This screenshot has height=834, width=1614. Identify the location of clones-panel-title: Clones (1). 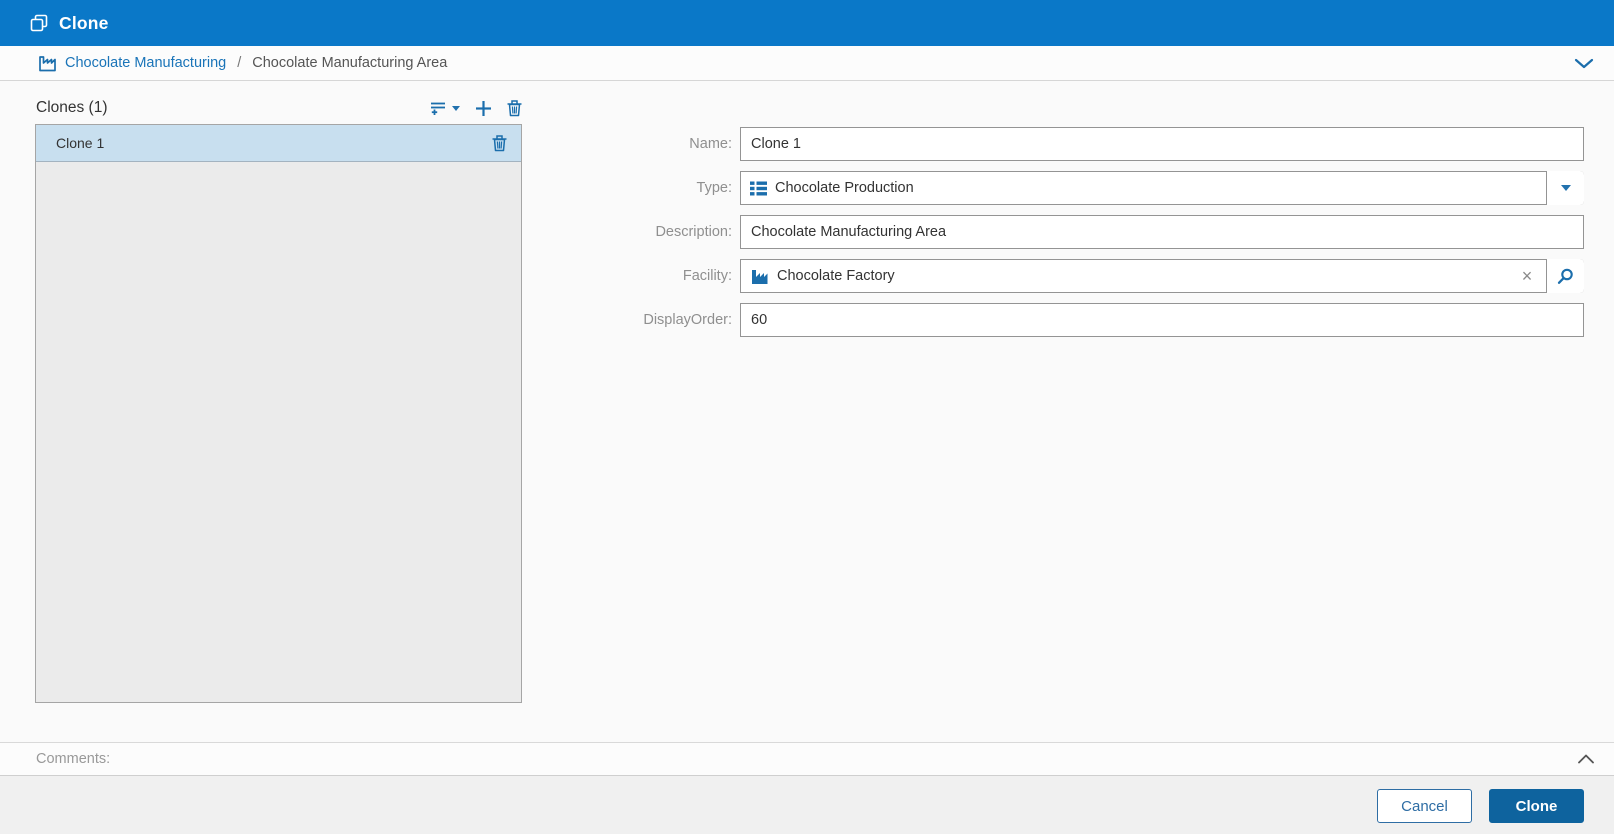
(72, 107).